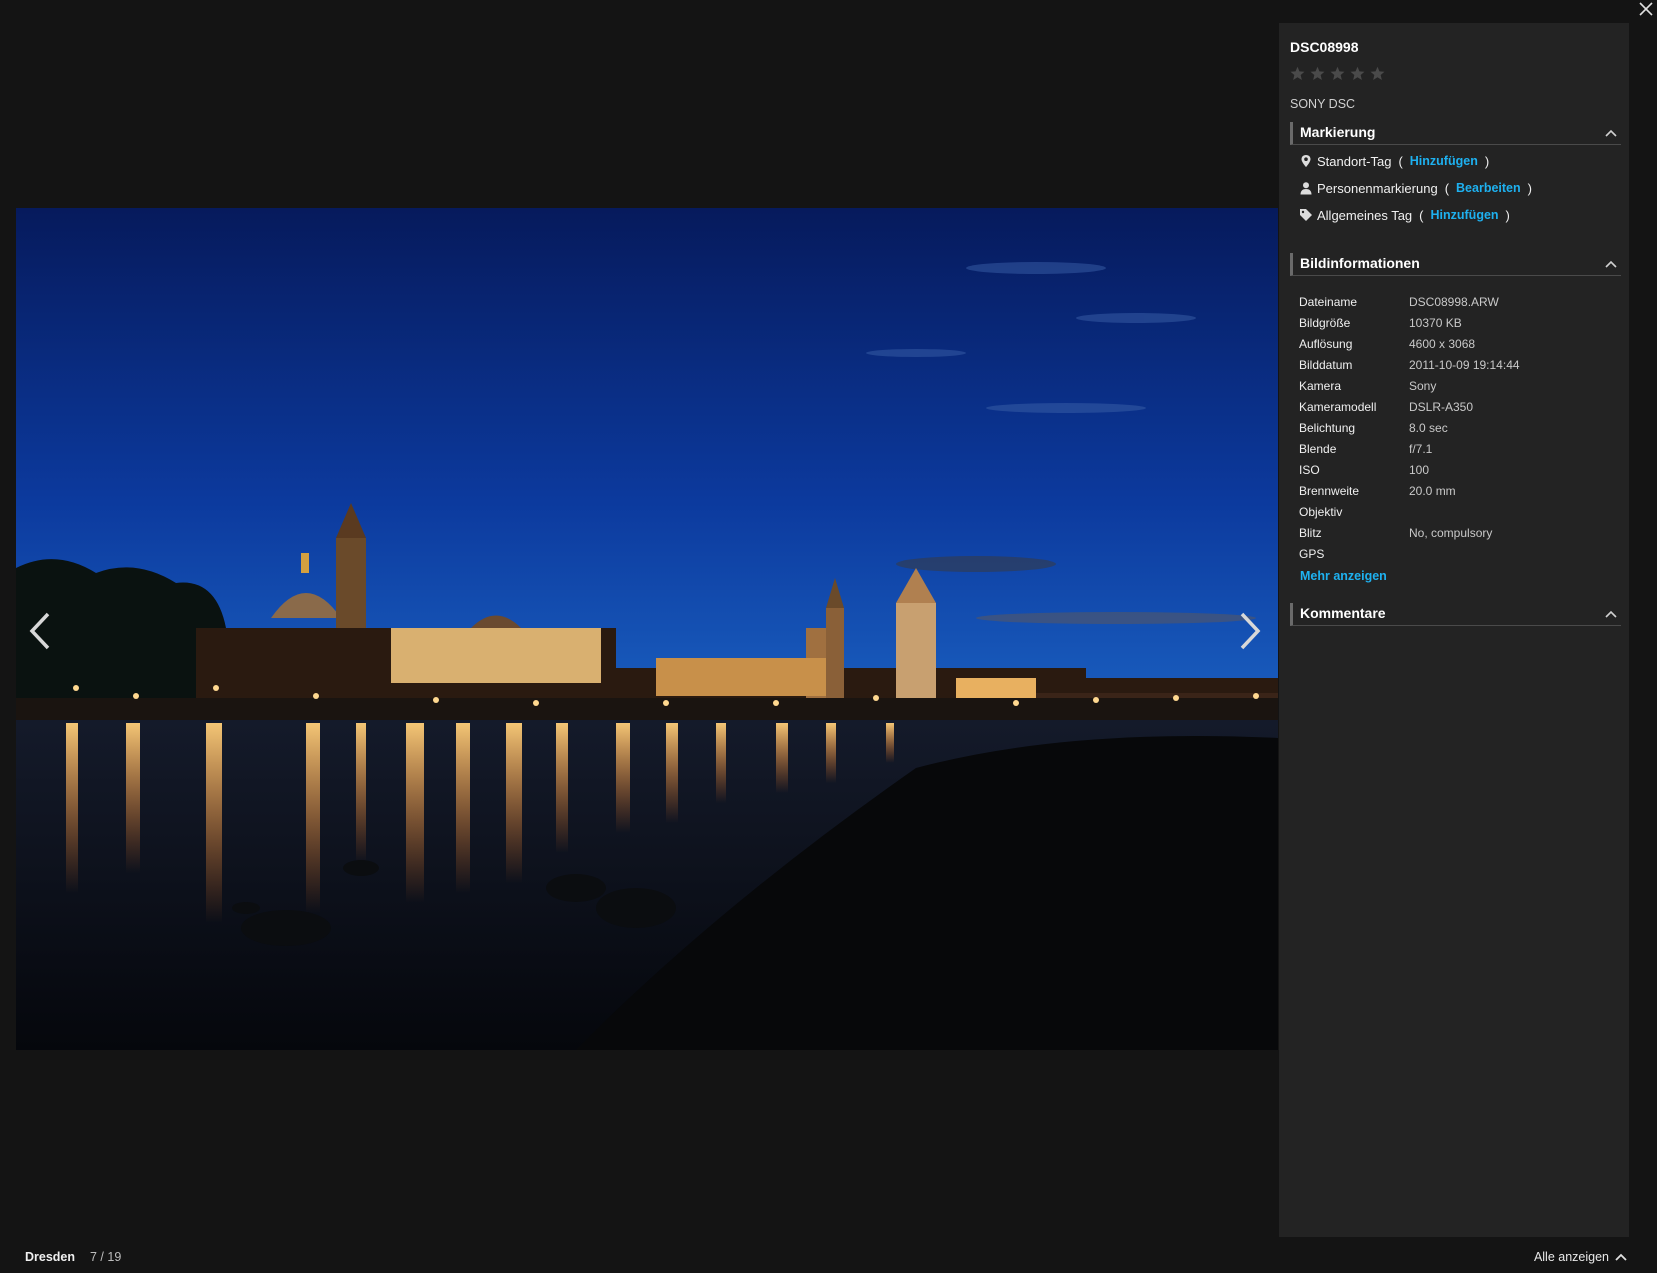 Image resolution: width=1657 pixels, height=1273 pixels. Describe the element at coordinates (1455, 614) in the screenshot. I see `comments-section-header: Kommentare` at that location.